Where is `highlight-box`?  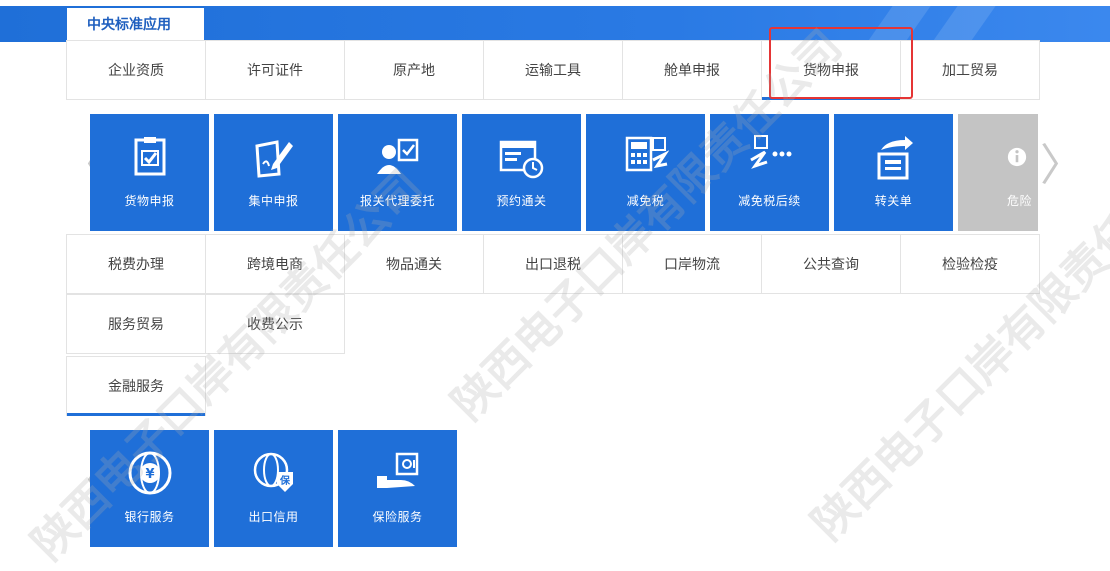 highlight-box is located at coordinates (841, 63).